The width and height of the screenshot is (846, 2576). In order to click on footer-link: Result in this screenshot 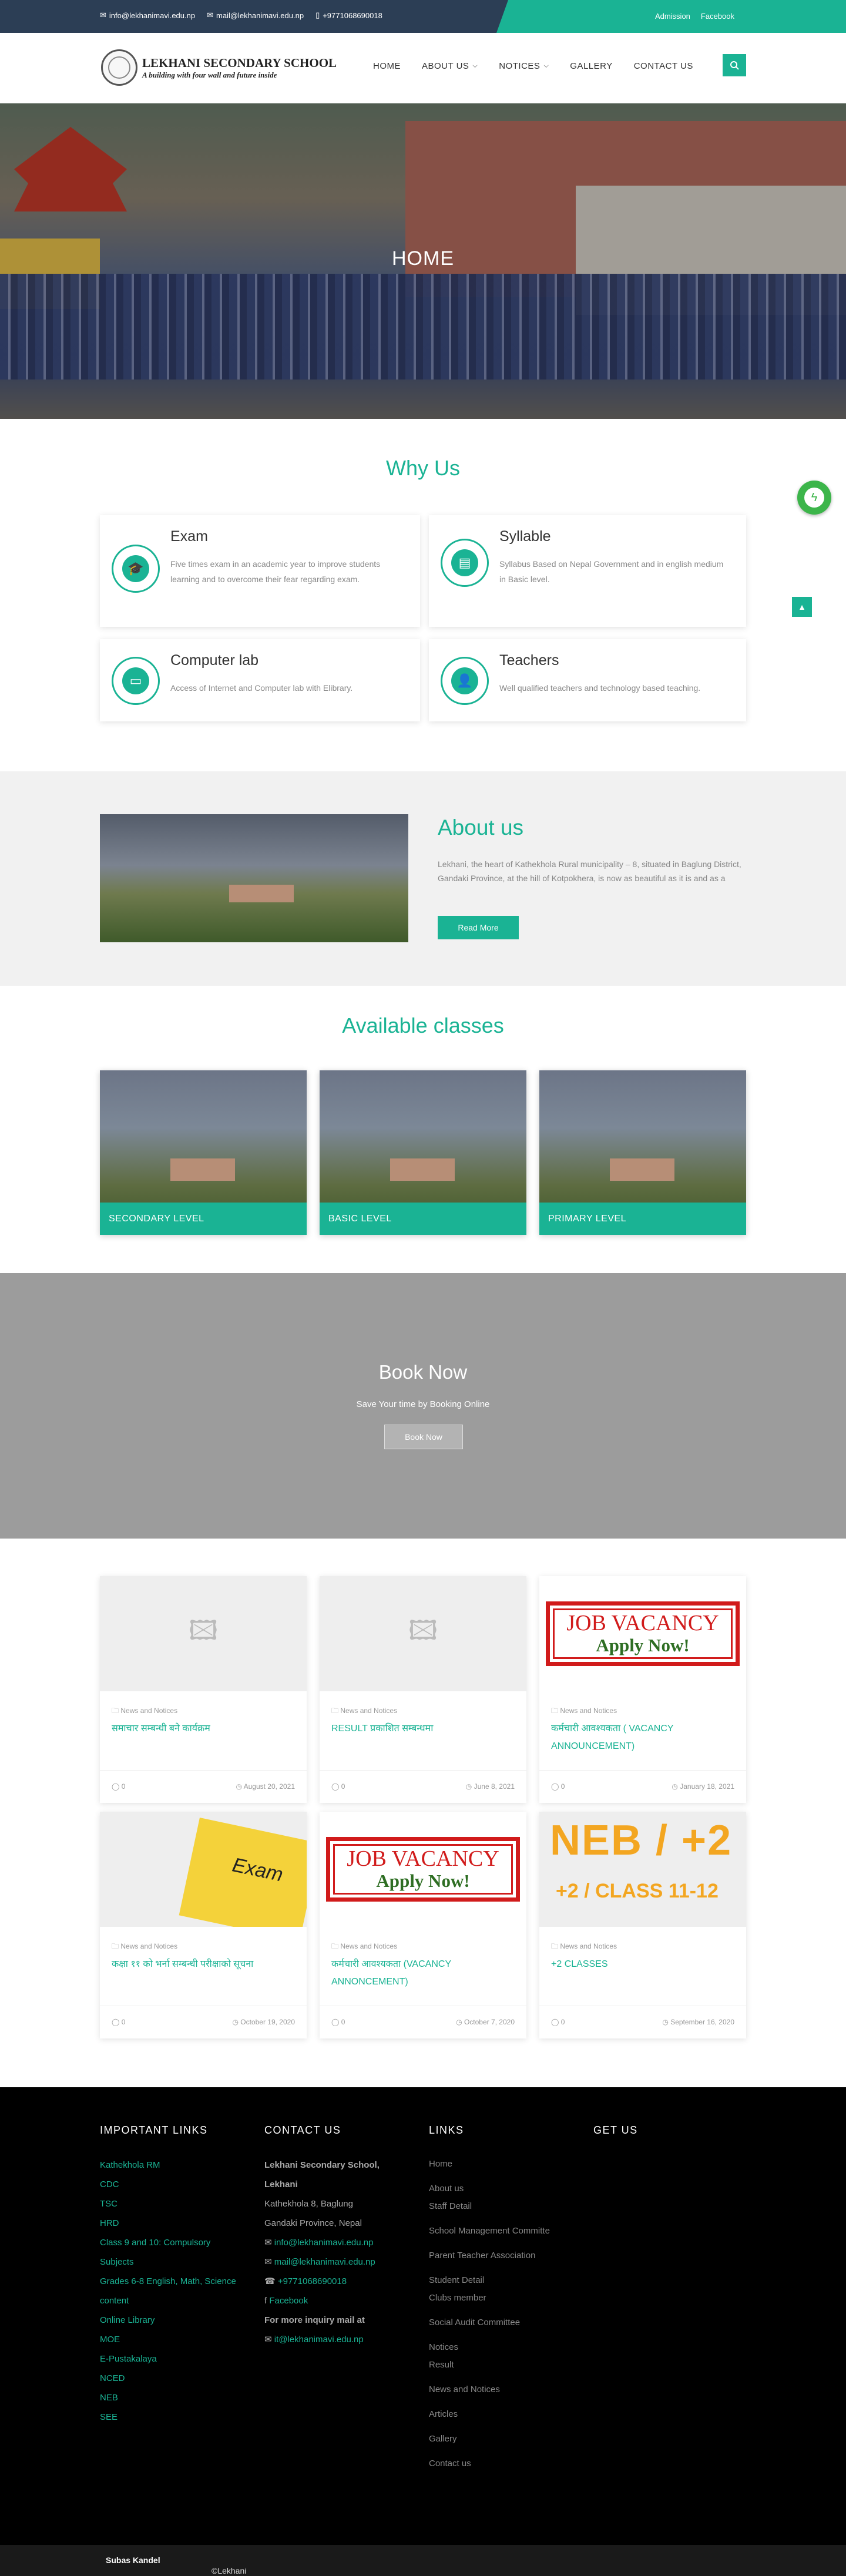, I will do `click(506, 2365)`.